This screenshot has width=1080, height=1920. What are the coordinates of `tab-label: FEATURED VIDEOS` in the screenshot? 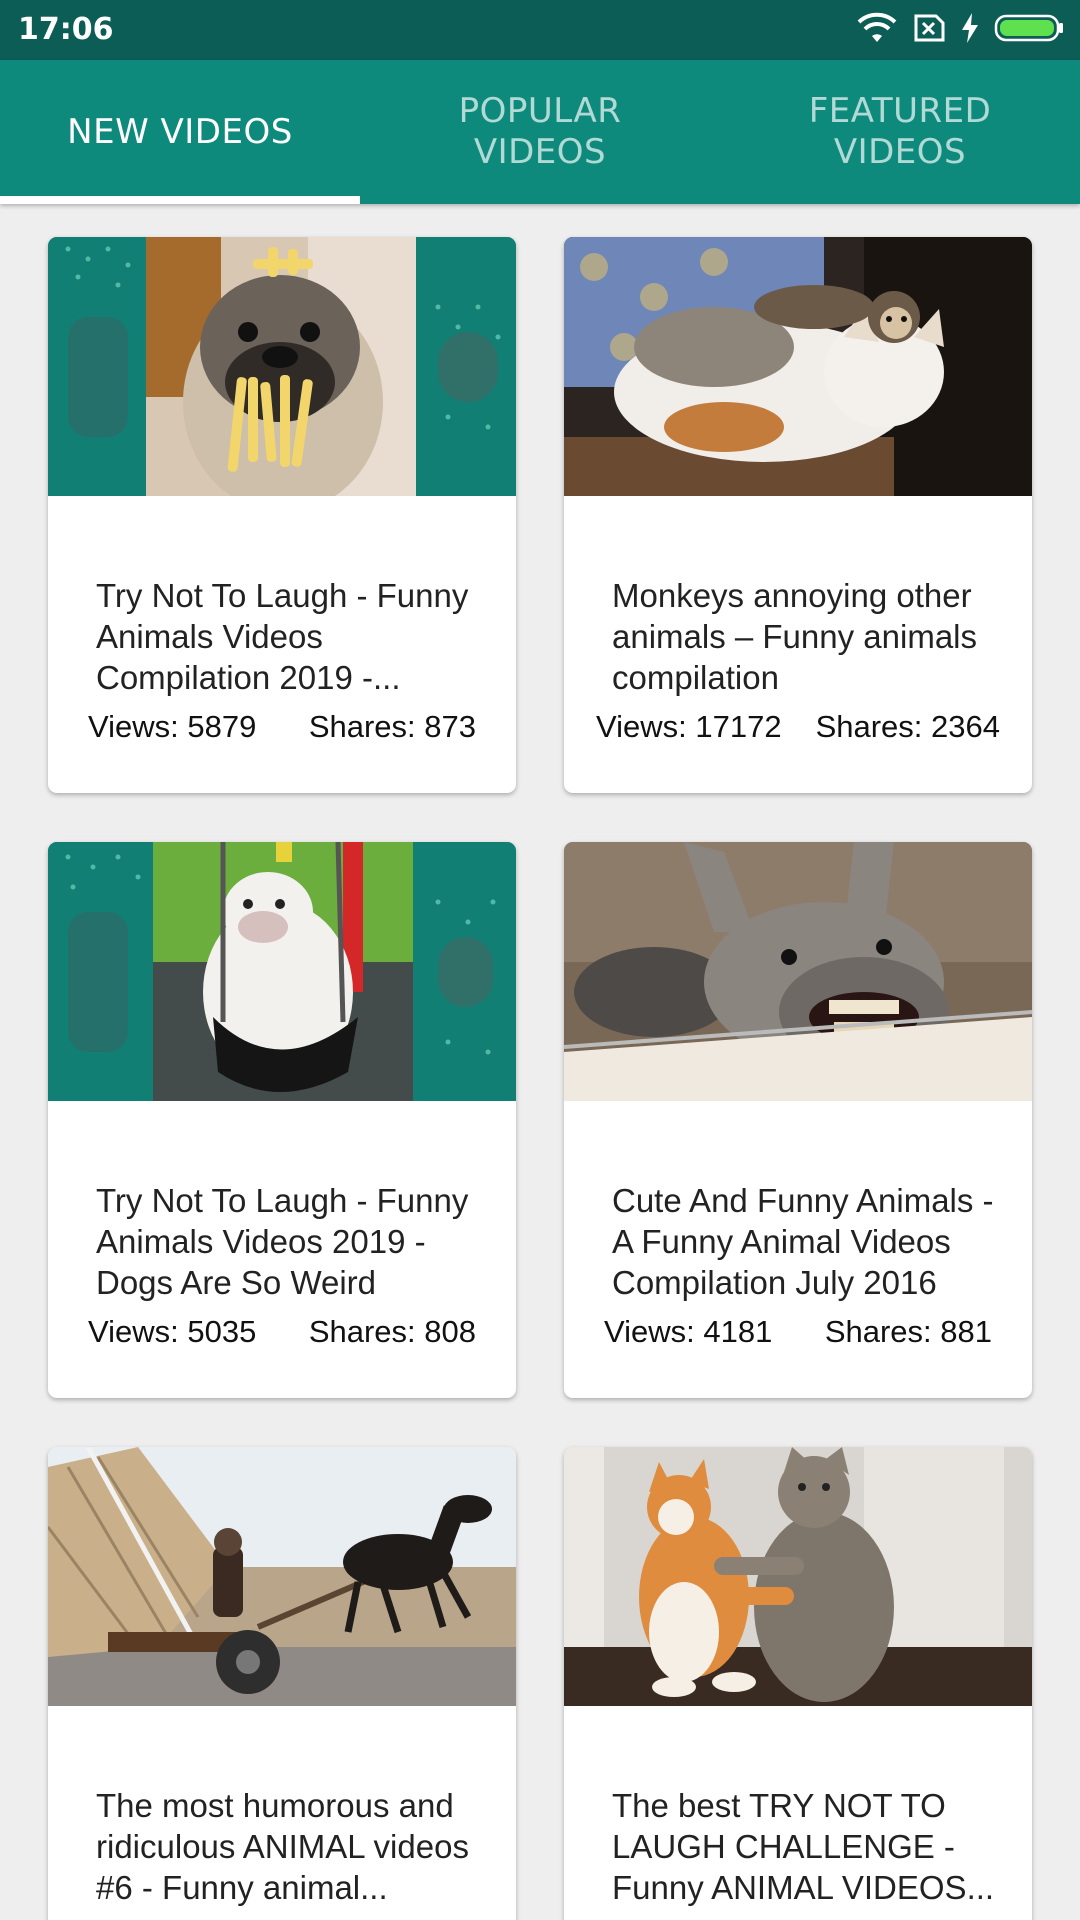 It's located at (900, 131).